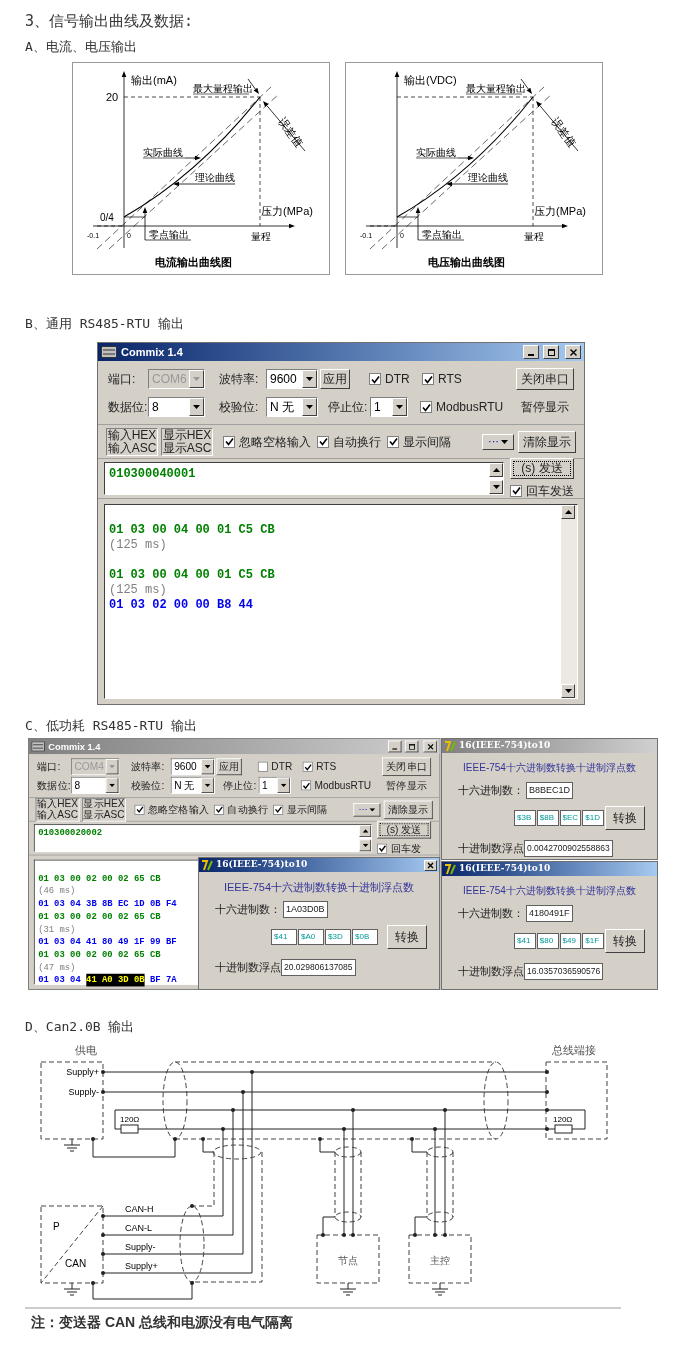  What do you see at coordinates (442, 234) in the screenshot?
I see `annotation-label: 零点输出` at bounding box center [442, 234].